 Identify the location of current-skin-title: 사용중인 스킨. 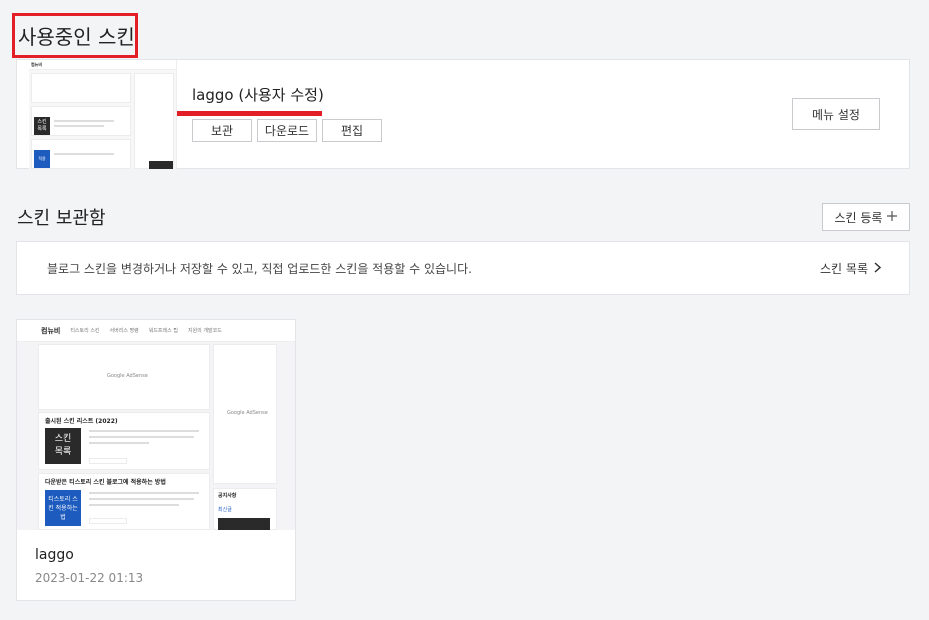
(76, 37).